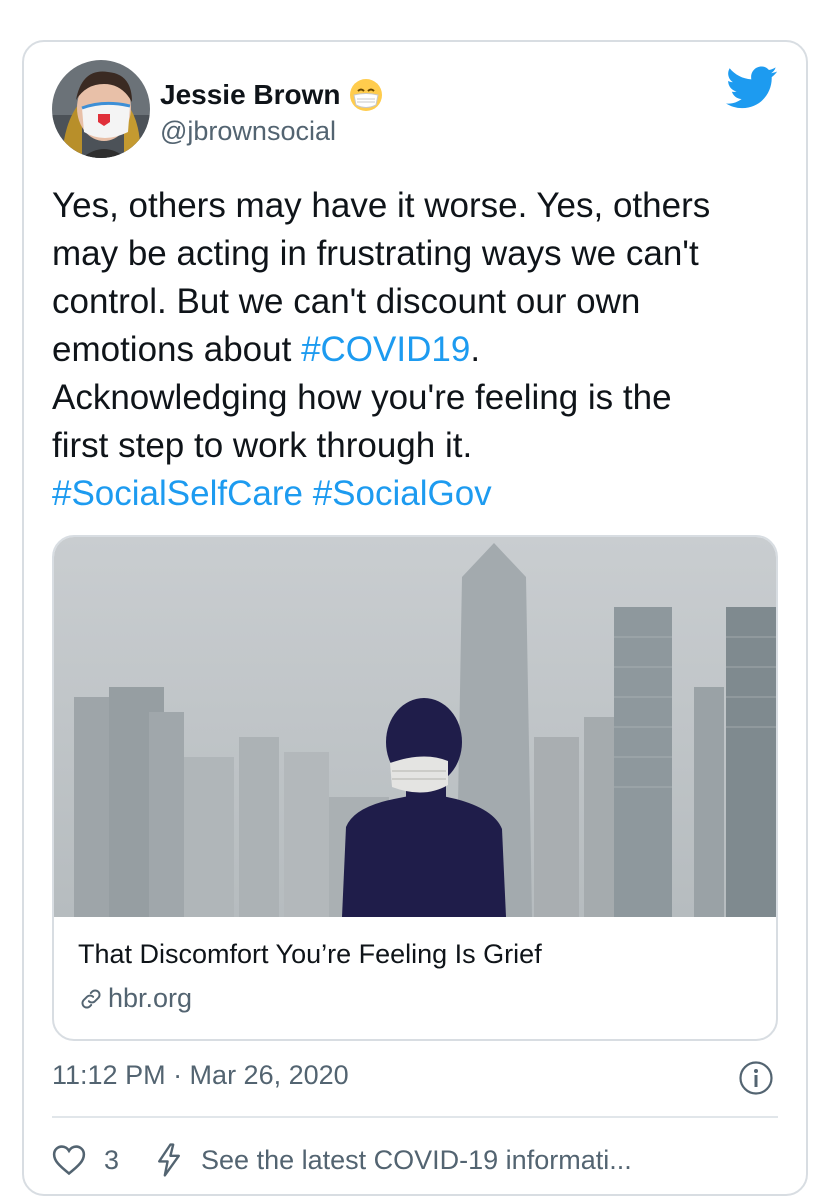 Image resolution: width=813 pixels, height=1200 pixels. I want to click on tweet-line: control. But we can't discount our own, so click(346, 301).